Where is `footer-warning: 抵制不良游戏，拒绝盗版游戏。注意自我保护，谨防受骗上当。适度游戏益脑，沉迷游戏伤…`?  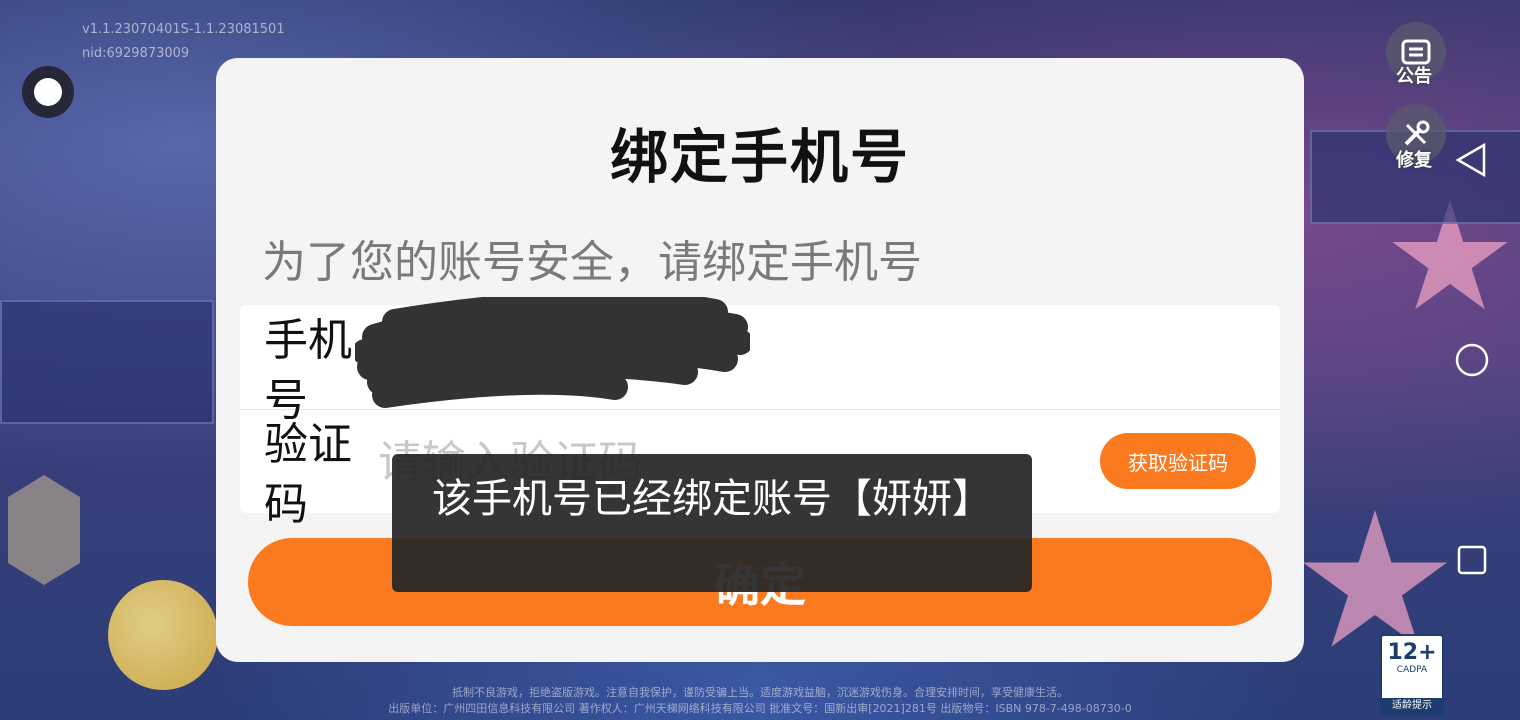 footer-warning: 抵制不良游戏，拒绝盗版游戏。注意自我保护，谨防受骗上当。适度游戏益脑，沉迷游戏伤… is located at coordinates (760, 692).